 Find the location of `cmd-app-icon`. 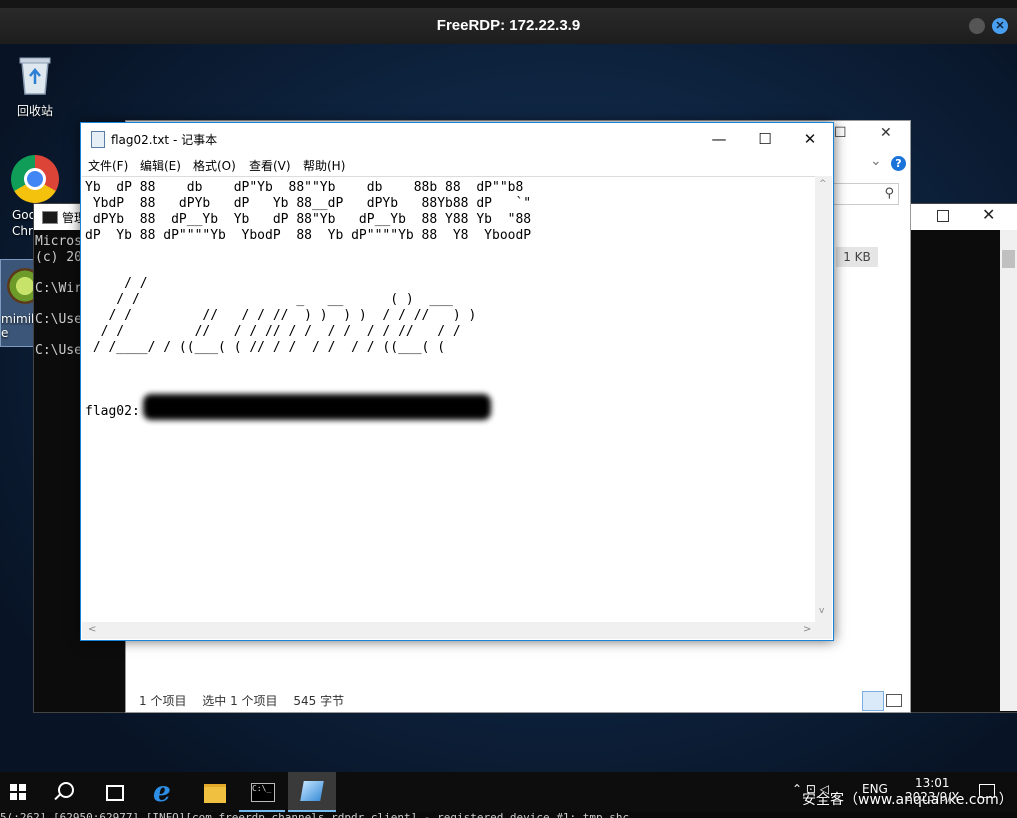

cmd-app-icon is located at coordinates (50, 217).